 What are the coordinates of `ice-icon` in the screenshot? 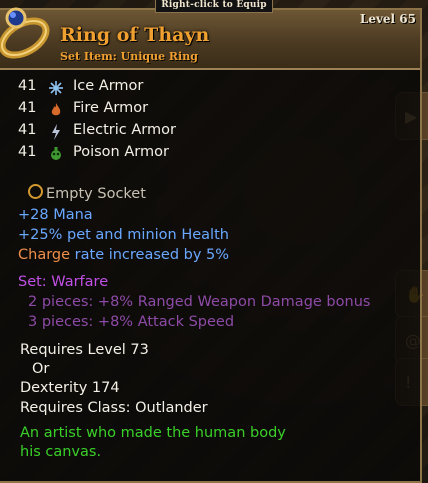 It's located at (56, 88).